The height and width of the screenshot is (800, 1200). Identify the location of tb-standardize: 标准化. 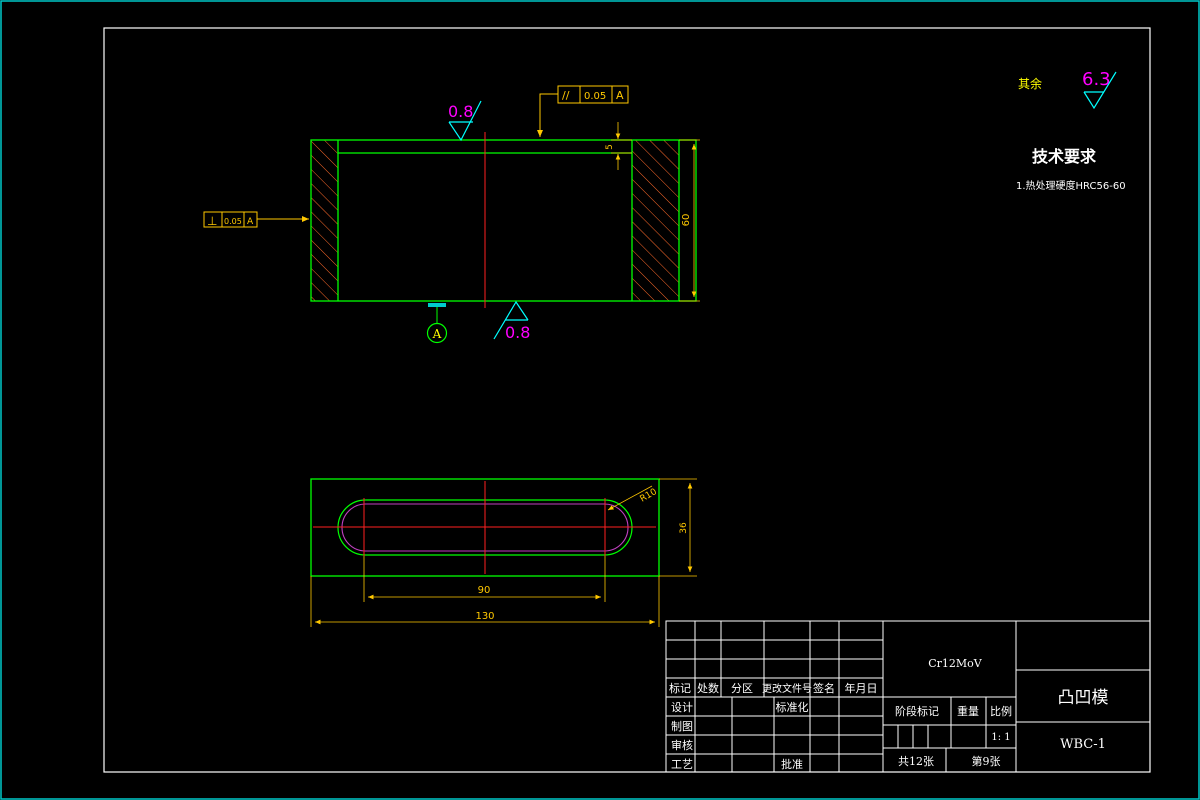
(792, 707).